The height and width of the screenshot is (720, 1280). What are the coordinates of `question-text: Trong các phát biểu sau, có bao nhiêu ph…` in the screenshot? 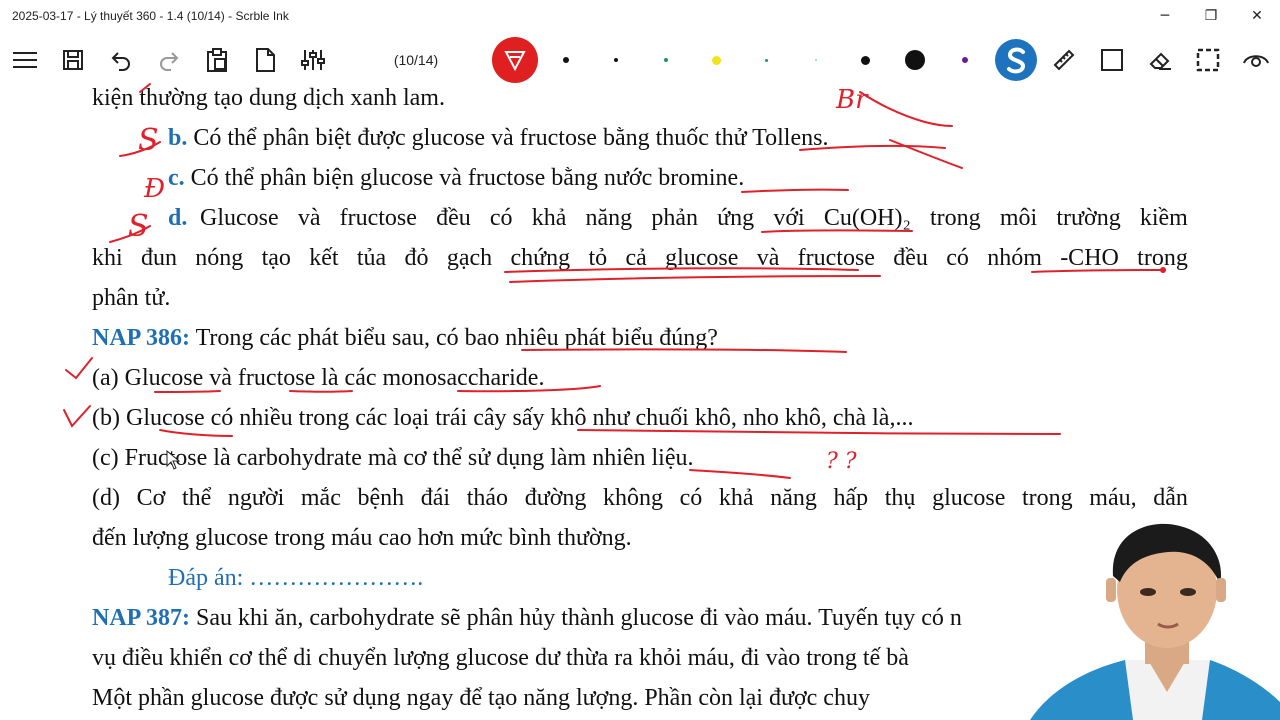 It's located at (456, 338).